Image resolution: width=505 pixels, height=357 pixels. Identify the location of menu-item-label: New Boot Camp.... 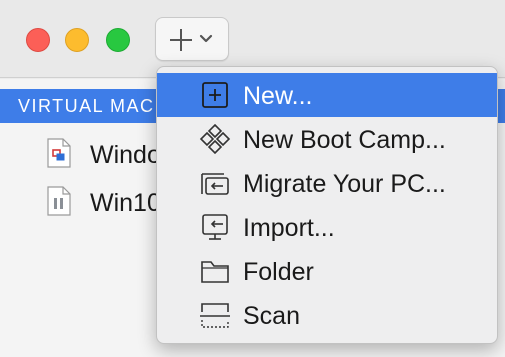
(344, 140).